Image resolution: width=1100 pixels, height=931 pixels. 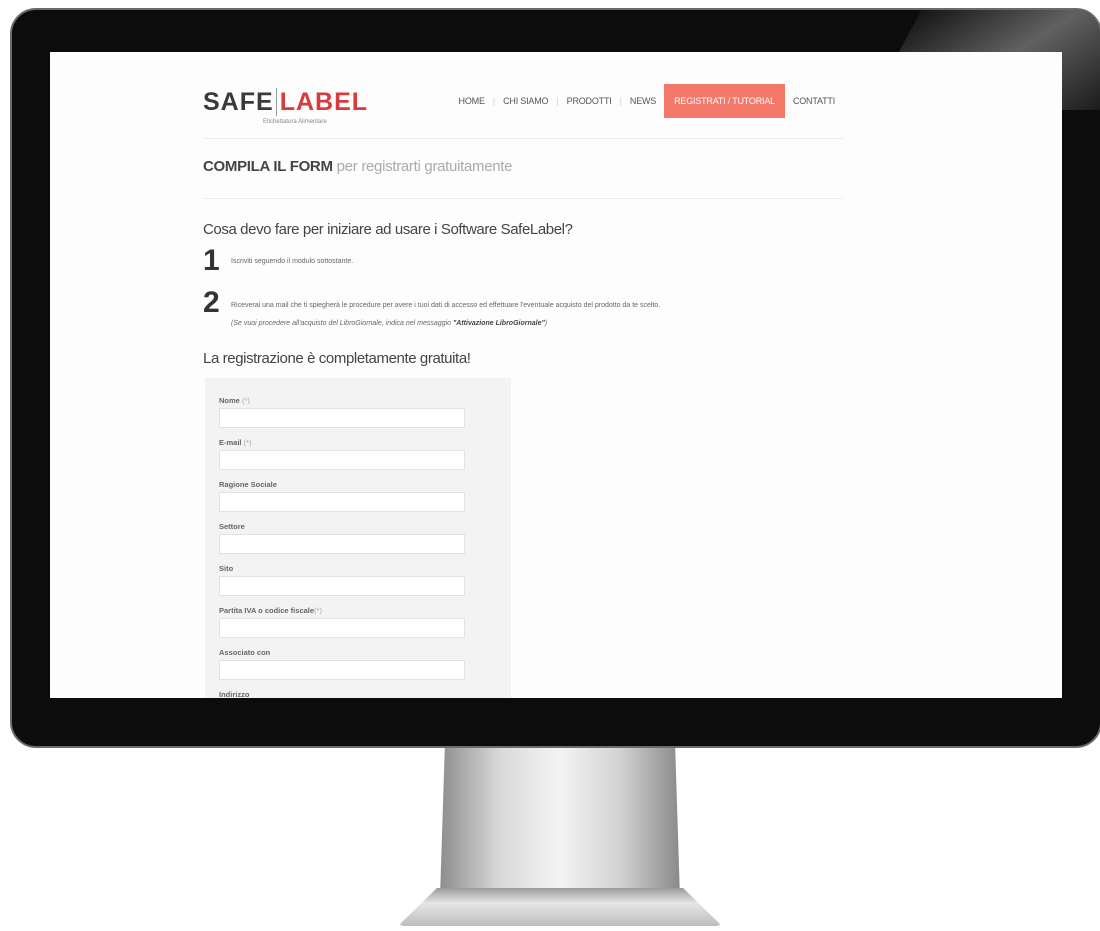 I want to click on field-label-text: E-mail, so click(x=230, y=442).